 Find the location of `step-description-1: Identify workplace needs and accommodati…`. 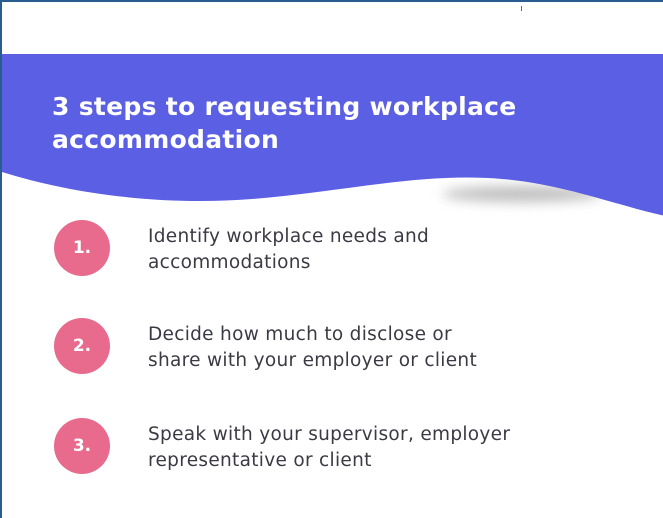

step-description-1: Identify workplace needs and accommodati… is located at coordinates (368, 250).